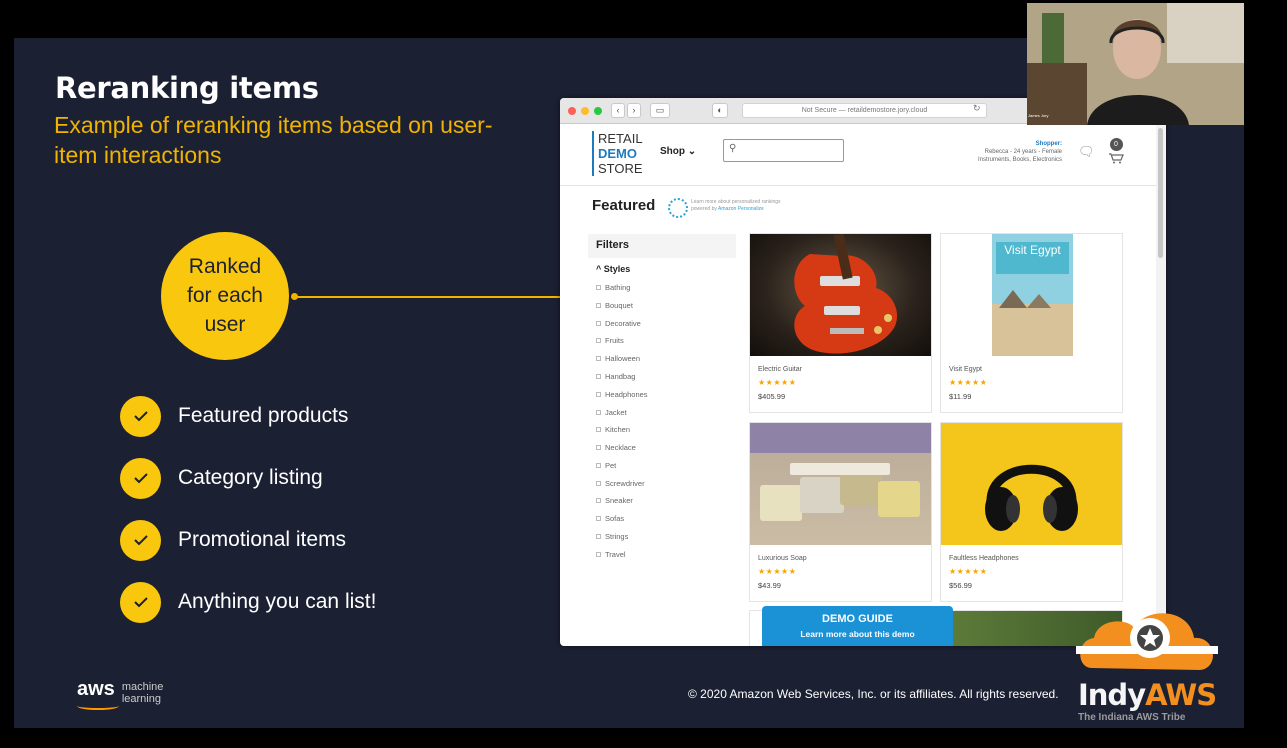  What do you see at coordinates (960, 396) in the screenshot?
I see `product-price: $11.99` at bounding box center [960, 396].